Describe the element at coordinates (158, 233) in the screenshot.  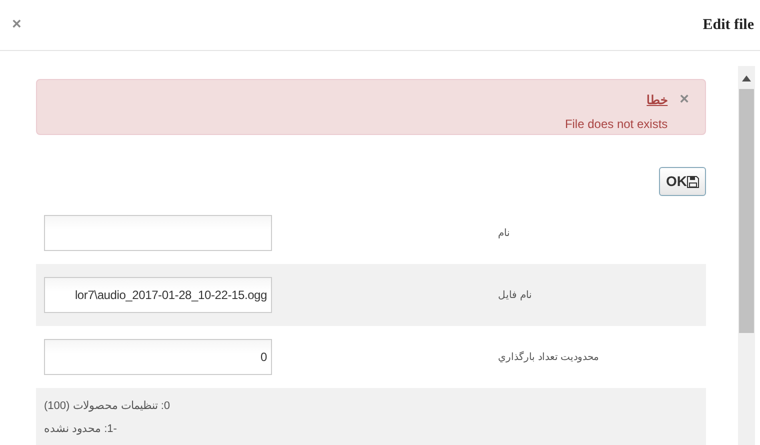
I see `text-field` at that location.